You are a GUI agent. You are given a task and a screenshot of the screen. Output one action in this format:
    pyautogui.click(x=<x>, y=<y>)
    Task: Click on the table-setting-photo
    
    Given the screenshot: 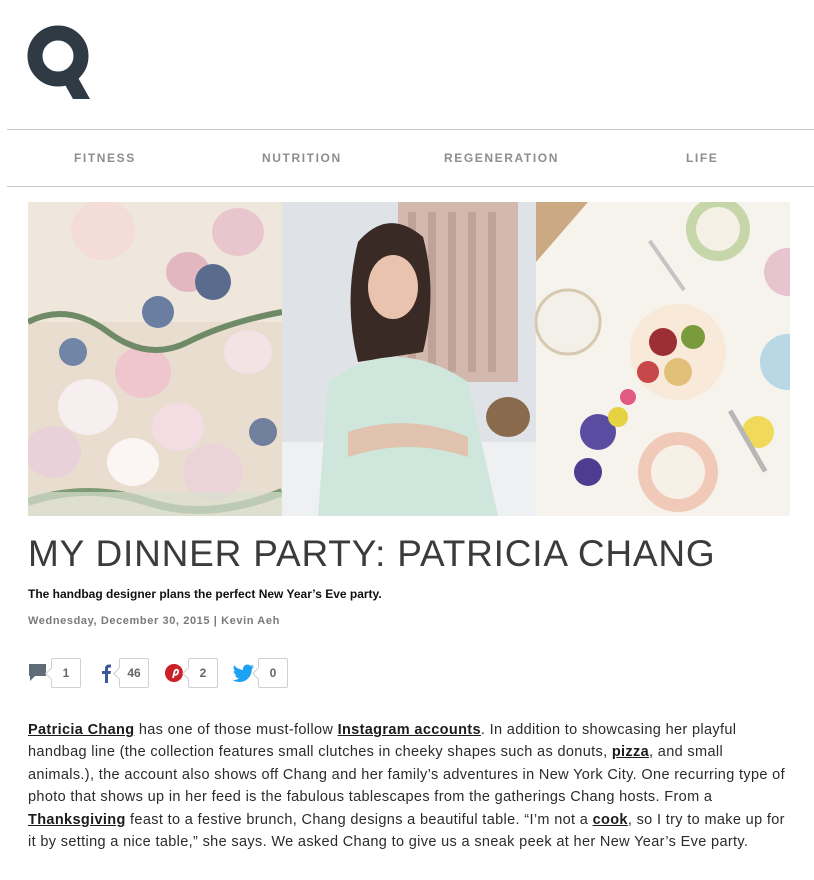 What is the action you would take?
    pyautogui.click(x=662, y=359)
    